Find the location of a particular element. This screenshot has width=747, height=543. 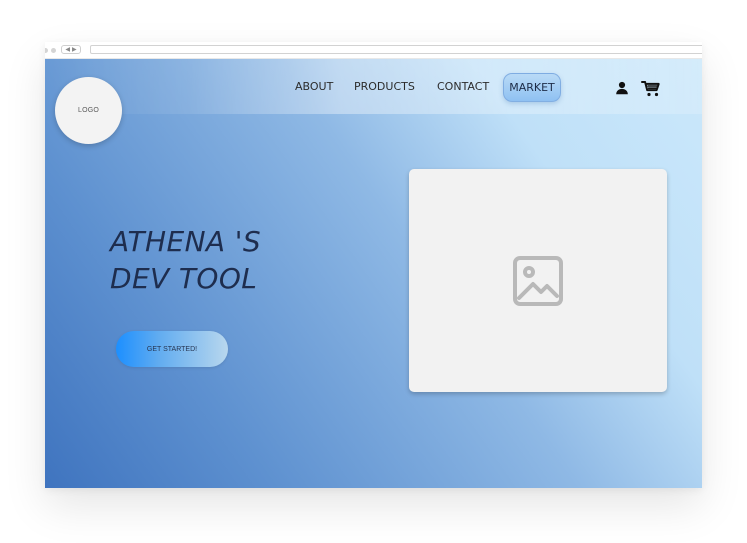

logo: LOGO is located at coordinates (88, 110).